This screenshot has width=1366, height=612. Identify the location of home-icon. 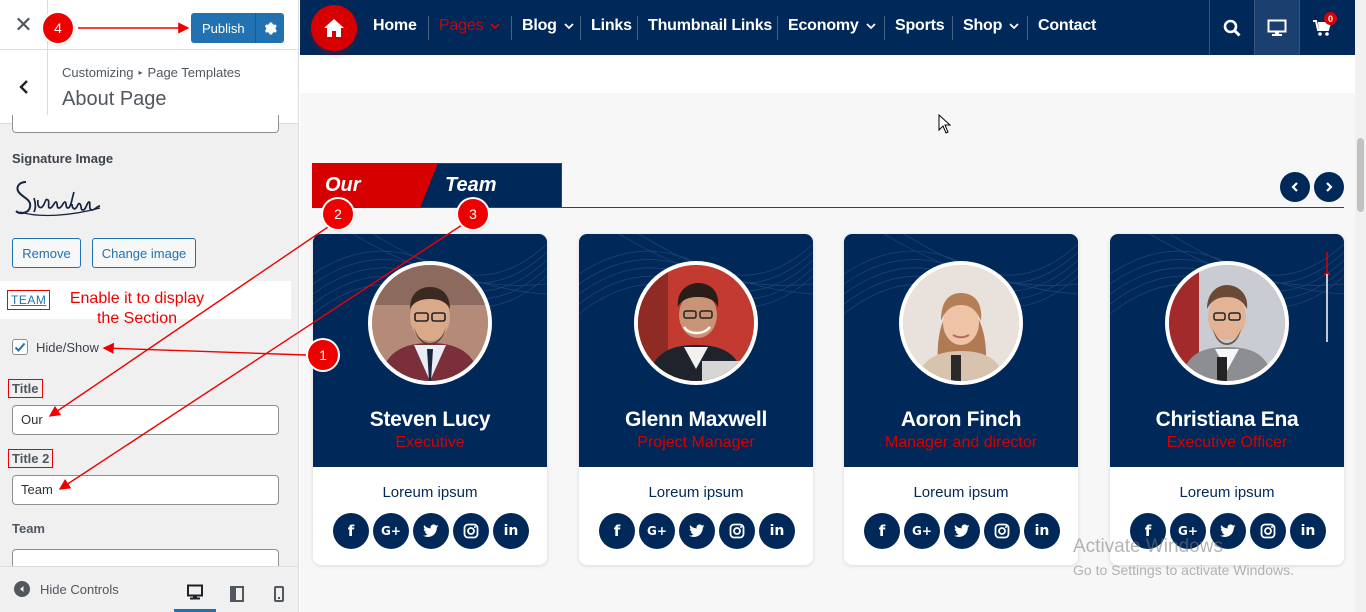
(334, 28).